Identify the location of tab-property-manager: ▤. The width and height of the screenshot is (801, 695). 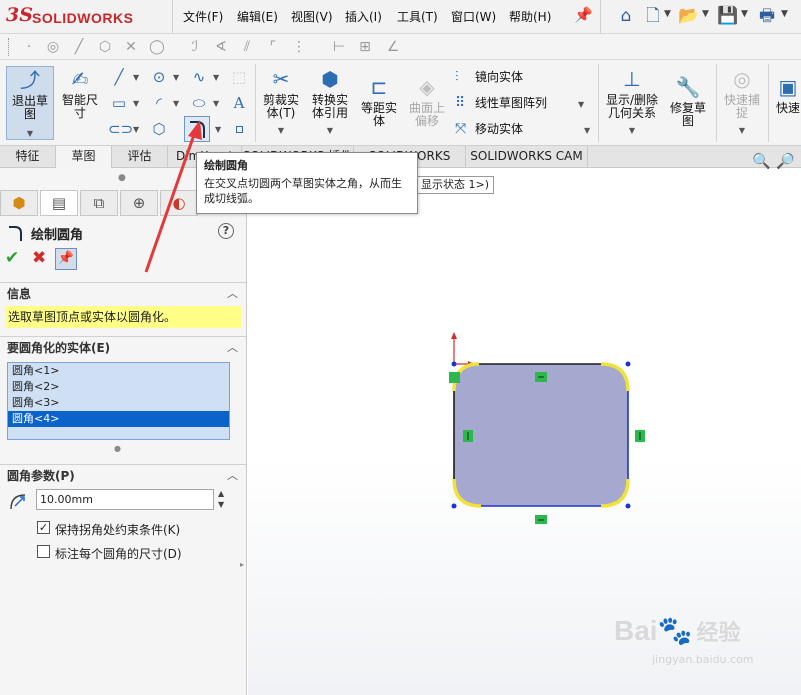
(59, 203).